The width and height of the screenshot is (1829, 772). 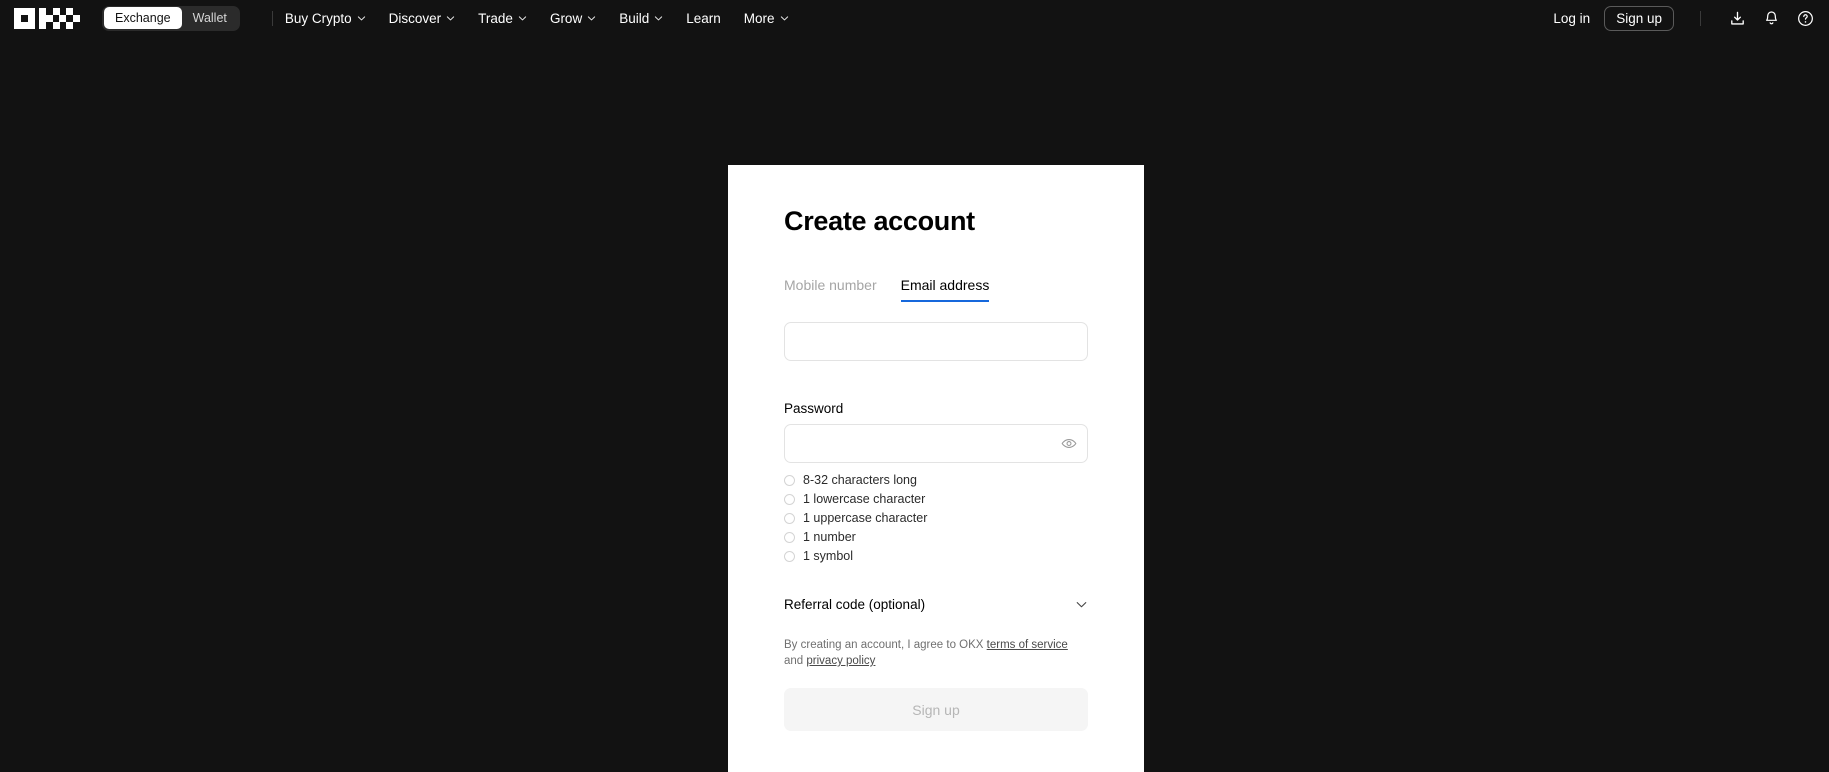 I want to click on nav-sign-up-button: Sign up, so click(x=1639, y=18).